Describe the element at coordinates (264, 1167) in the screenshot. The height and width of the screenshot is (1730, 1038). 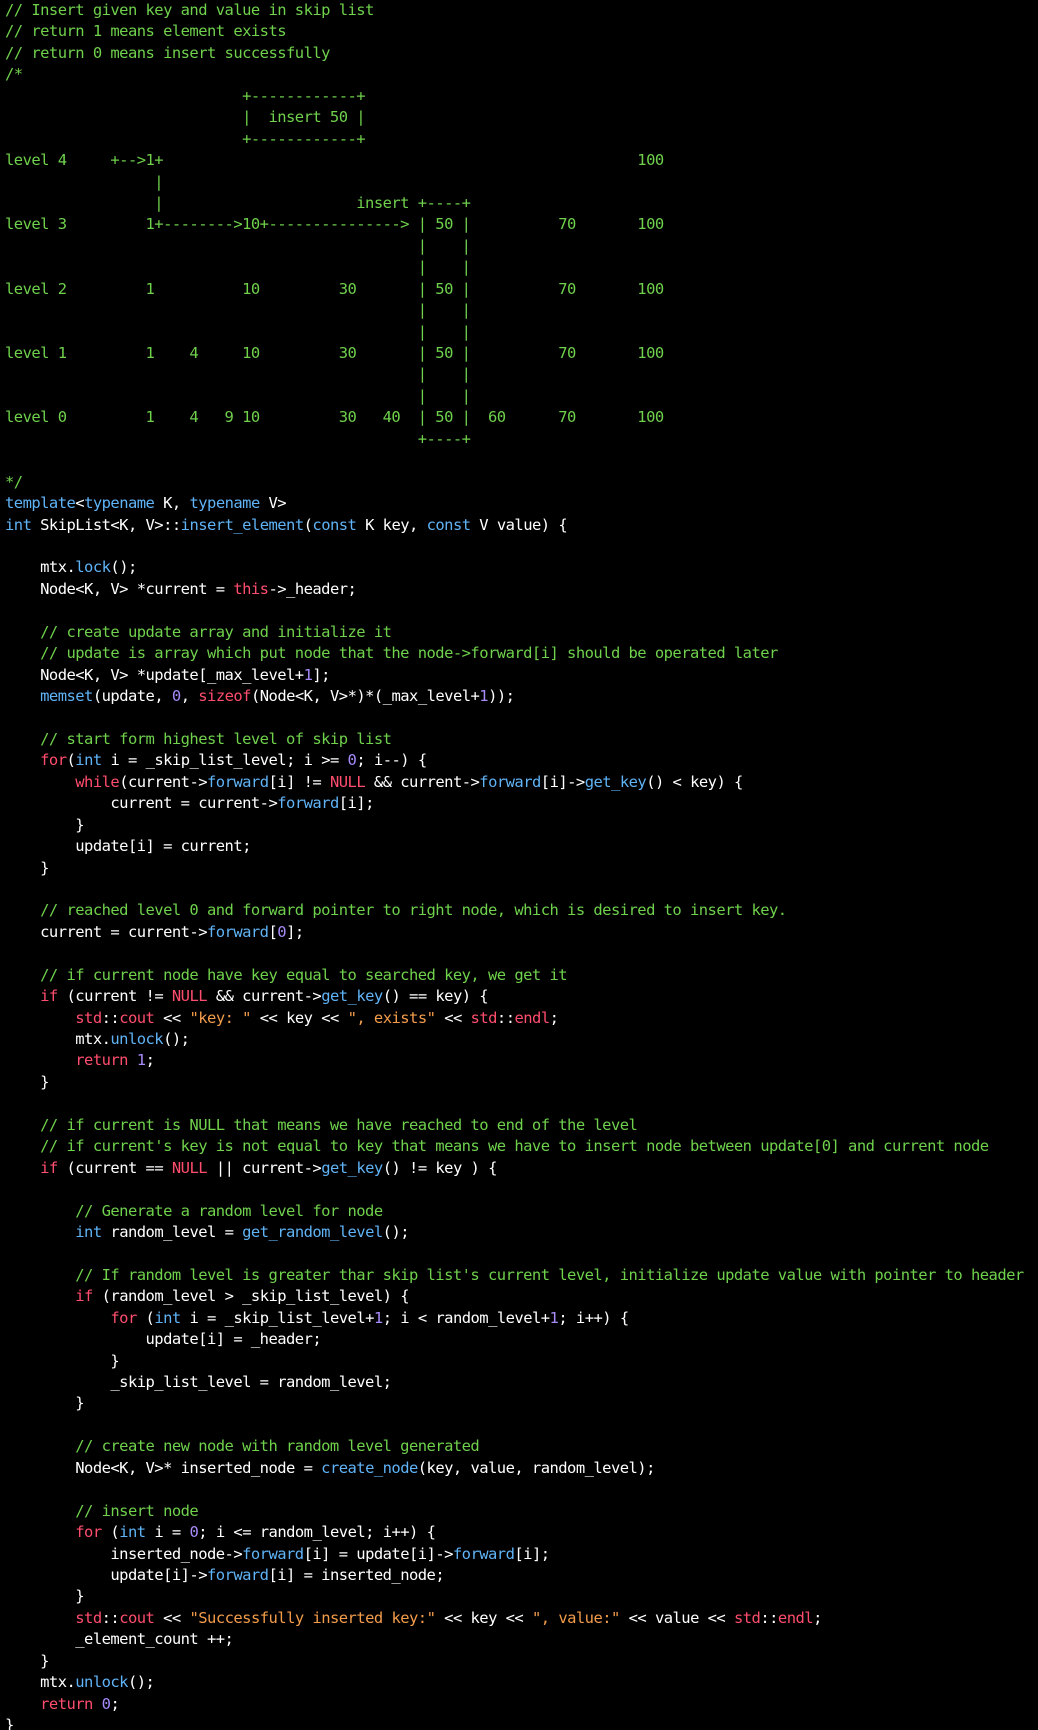
I see `code-token: || current->` at that location.